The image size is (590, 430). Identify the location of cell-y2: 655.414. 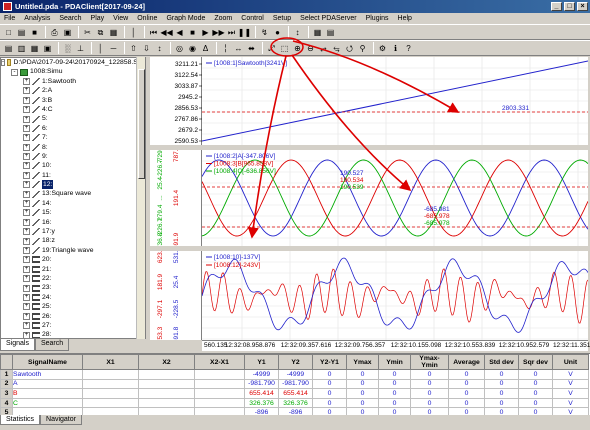
(295, 393).